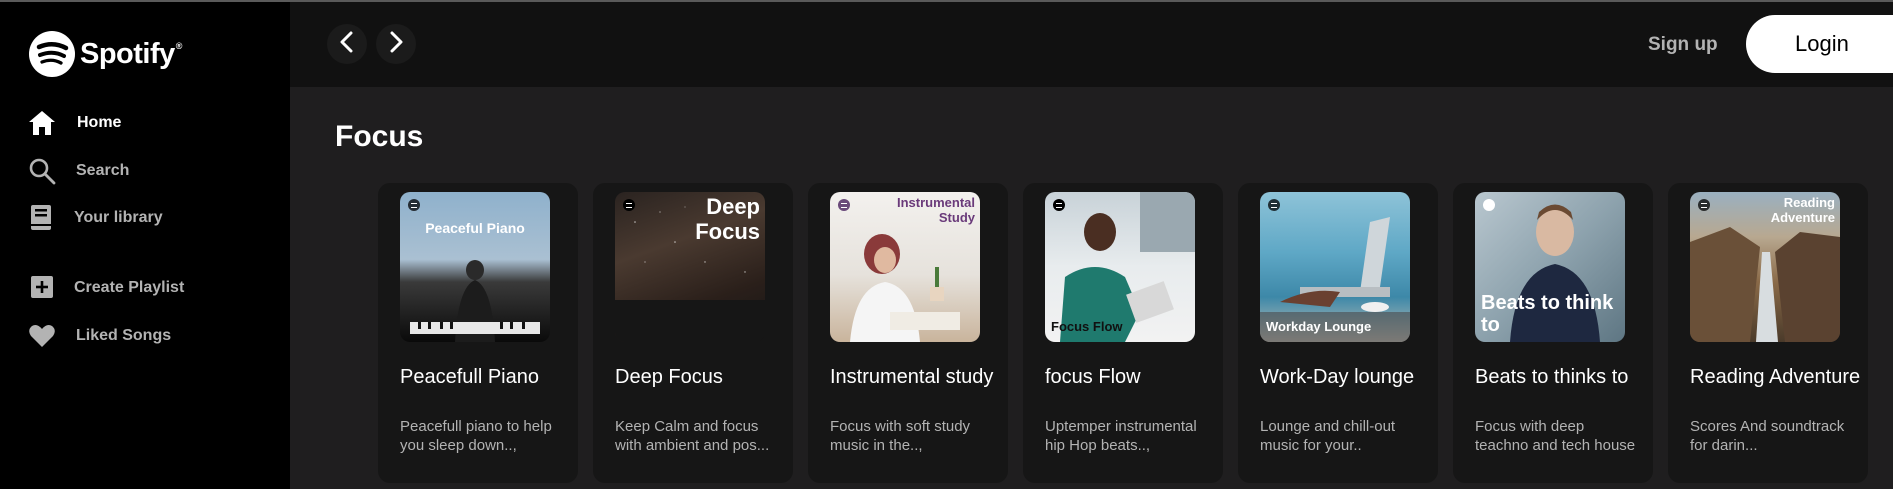  I want to click on forward-button, so click(396, 44).